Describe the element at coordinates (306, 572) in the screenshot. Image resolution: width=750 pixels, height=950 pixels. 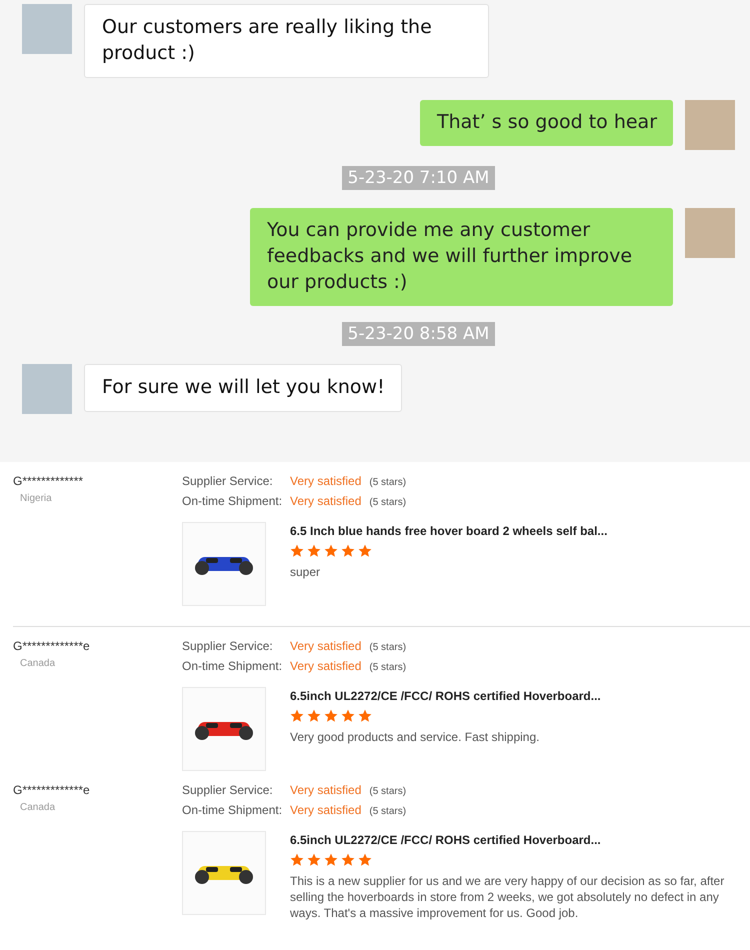
I see `review-comment: super` at that location.